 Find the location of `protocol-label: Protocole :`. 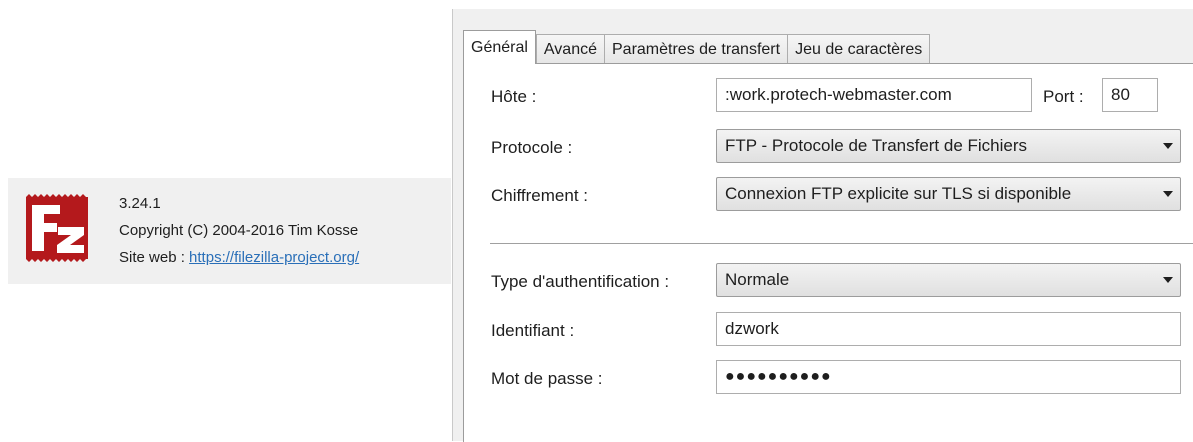

protocol-label: Protocole : is located at coordinates (532, 147).